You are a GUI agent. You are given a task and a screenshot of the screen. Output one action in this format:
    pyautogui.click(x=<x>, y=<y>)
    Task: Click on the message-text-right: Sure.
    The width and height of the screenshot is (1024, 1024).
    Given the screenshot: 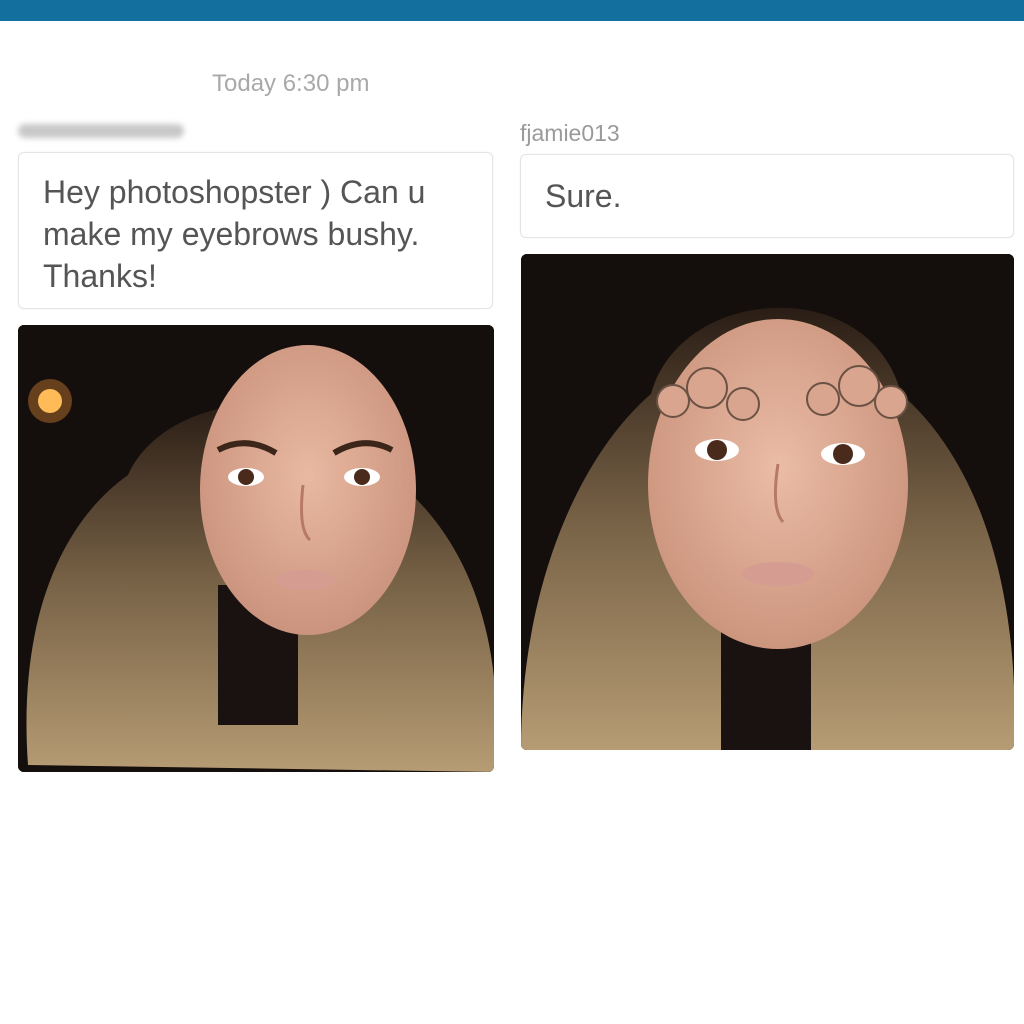 What is the action you would take?
    pyautogui.click(x=583, y=196)
    